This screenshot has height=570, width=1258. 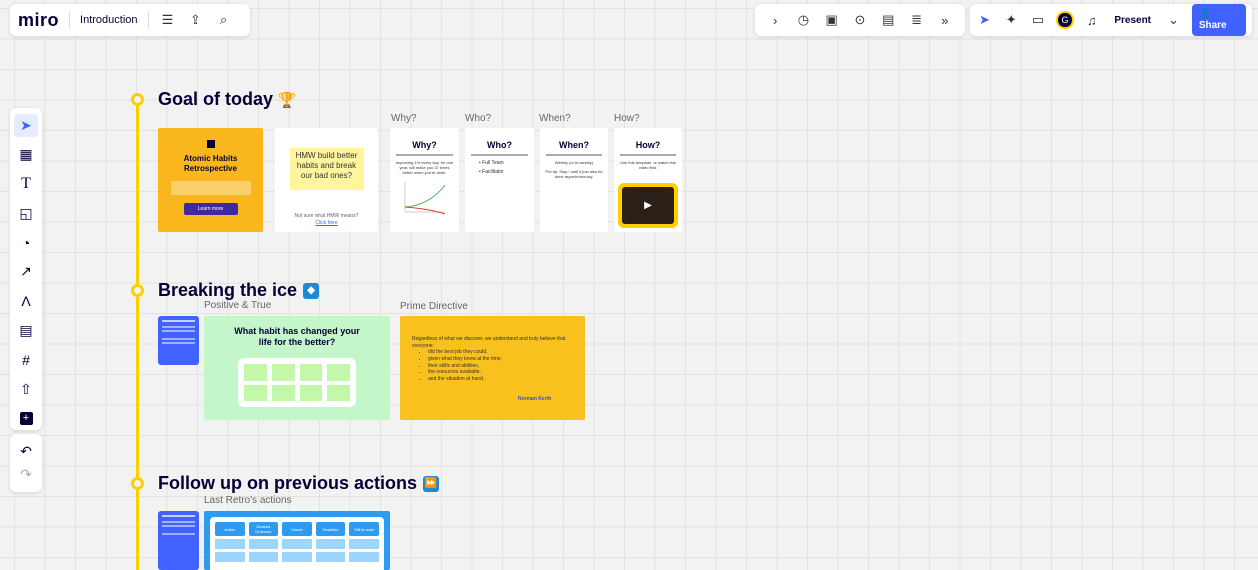 I want to click on bell-icon: ♫, so click(x=1092, y=20).